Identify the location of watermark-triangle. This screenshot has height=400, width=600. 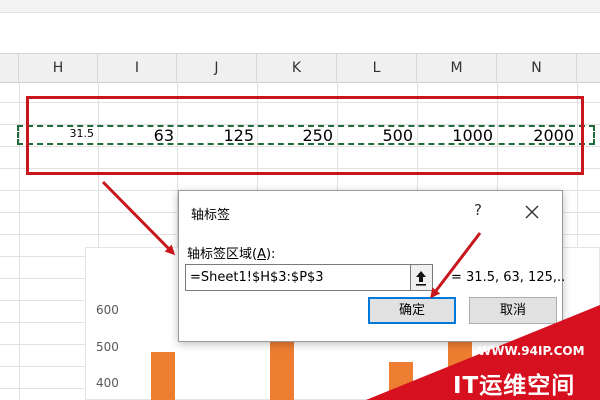
(483, 352).